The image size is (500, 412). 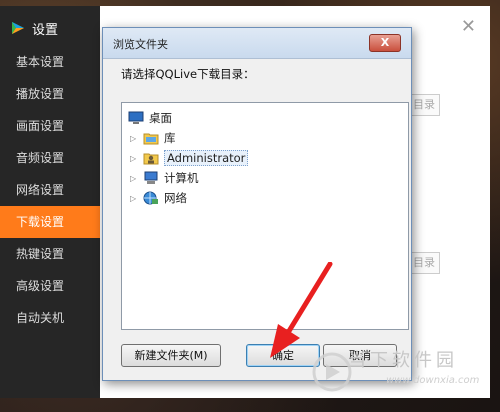 I want to click on library-icon, so click(x=151, y=139).